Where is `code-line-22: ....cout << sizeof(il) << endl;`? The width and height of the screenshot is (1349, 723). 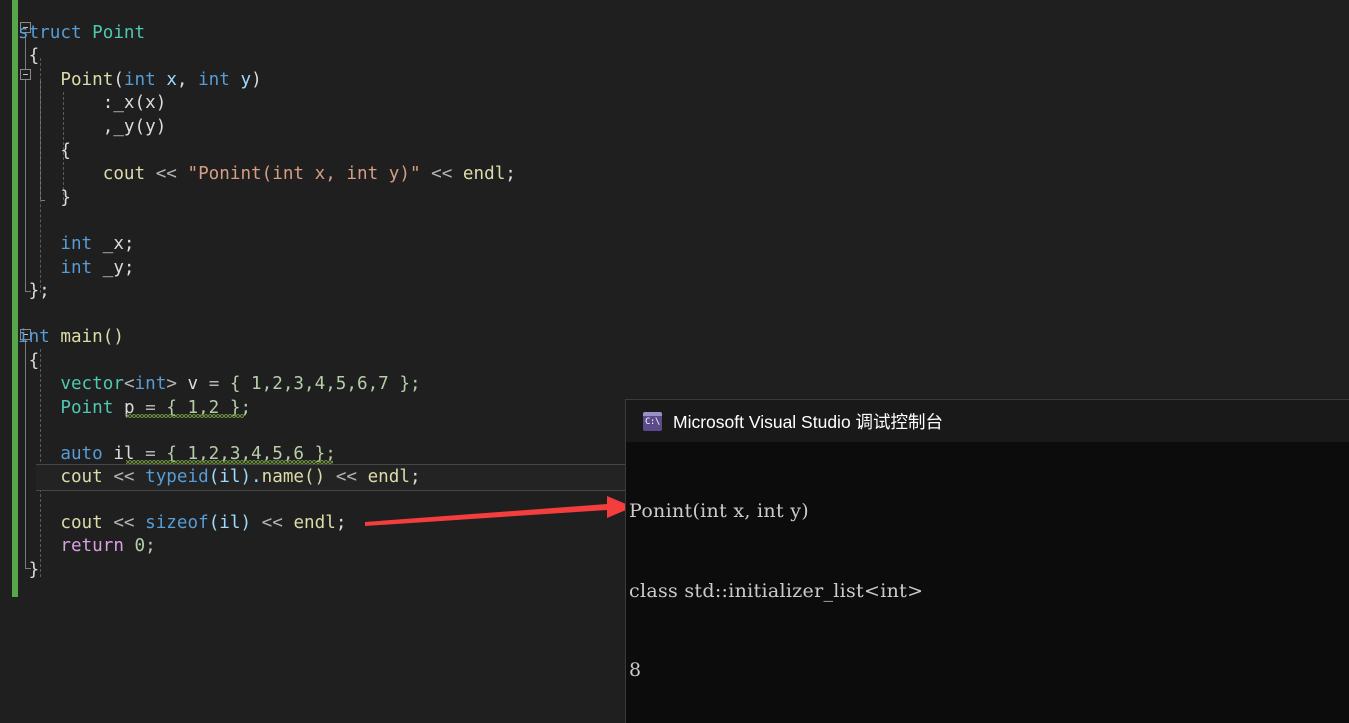
code-line-22: ....cout << sizeof(il) << endl; is located at coordinates (182, 523).